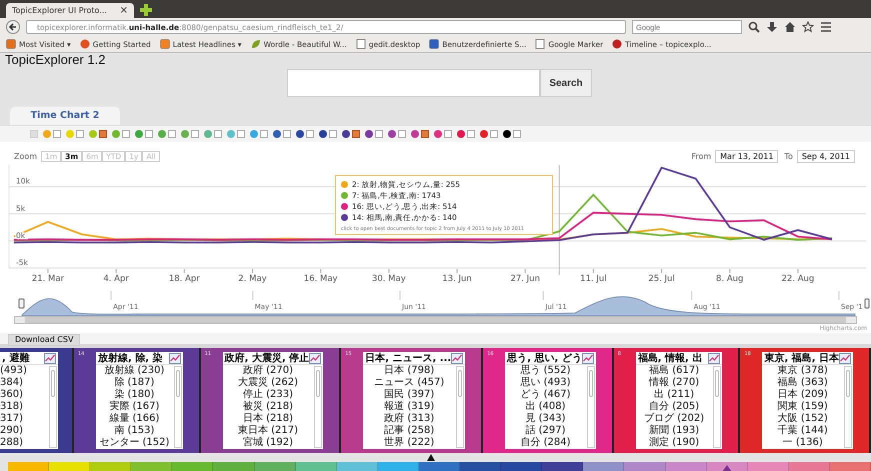  Describe the element at coordinates (409, 395) in the screenshot. I see `word-entry: 国民 (397)` at that location.